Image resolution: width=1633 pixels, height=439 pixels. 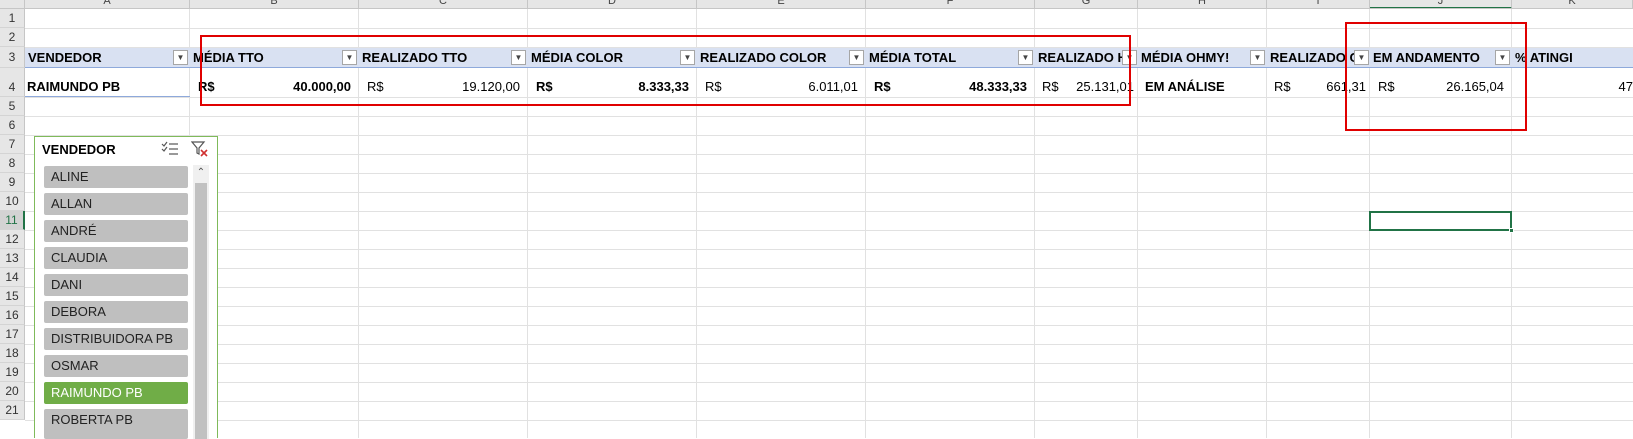 What do you see at coordinates (612, 4) in the screenshot?
I see `column-header-d: D` at bounding box center [612, 4].